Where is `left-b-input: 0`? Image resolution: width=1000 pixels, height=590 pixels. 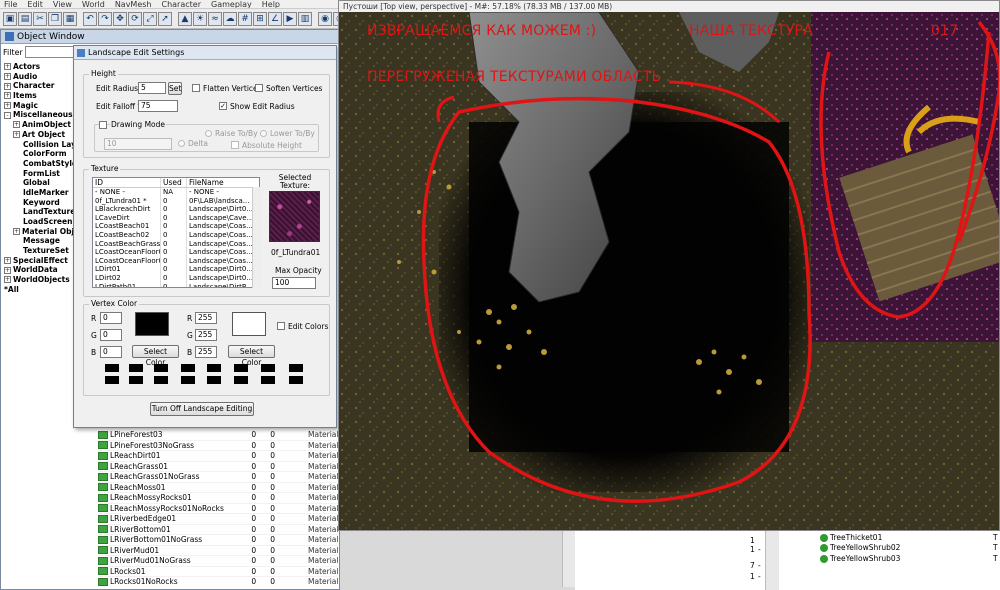
left-b-input: 0 is located at coordinates (111, 352).